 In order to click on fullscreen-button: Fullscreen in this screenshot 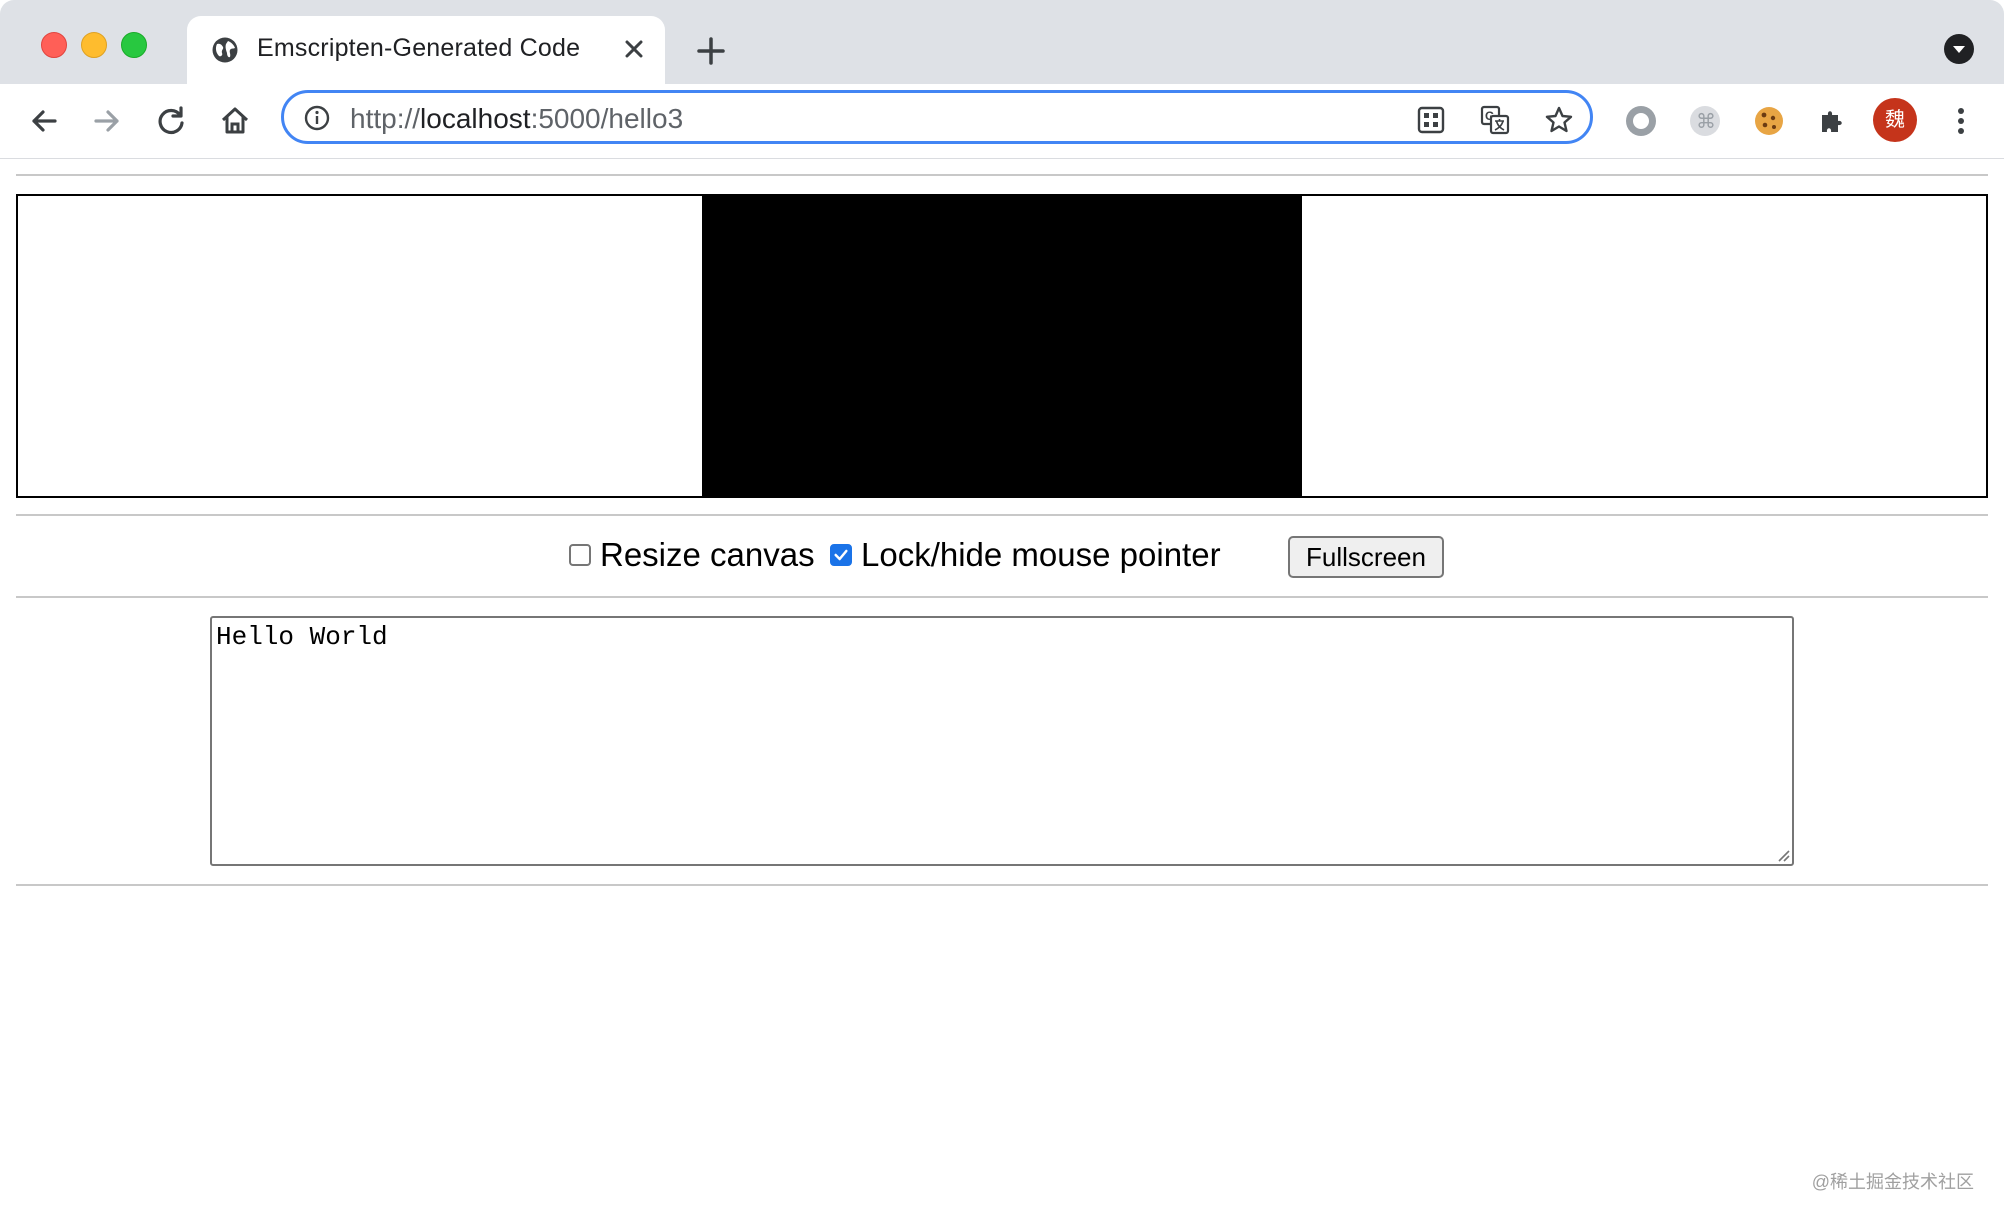, I will do `click(1366, 557)`.